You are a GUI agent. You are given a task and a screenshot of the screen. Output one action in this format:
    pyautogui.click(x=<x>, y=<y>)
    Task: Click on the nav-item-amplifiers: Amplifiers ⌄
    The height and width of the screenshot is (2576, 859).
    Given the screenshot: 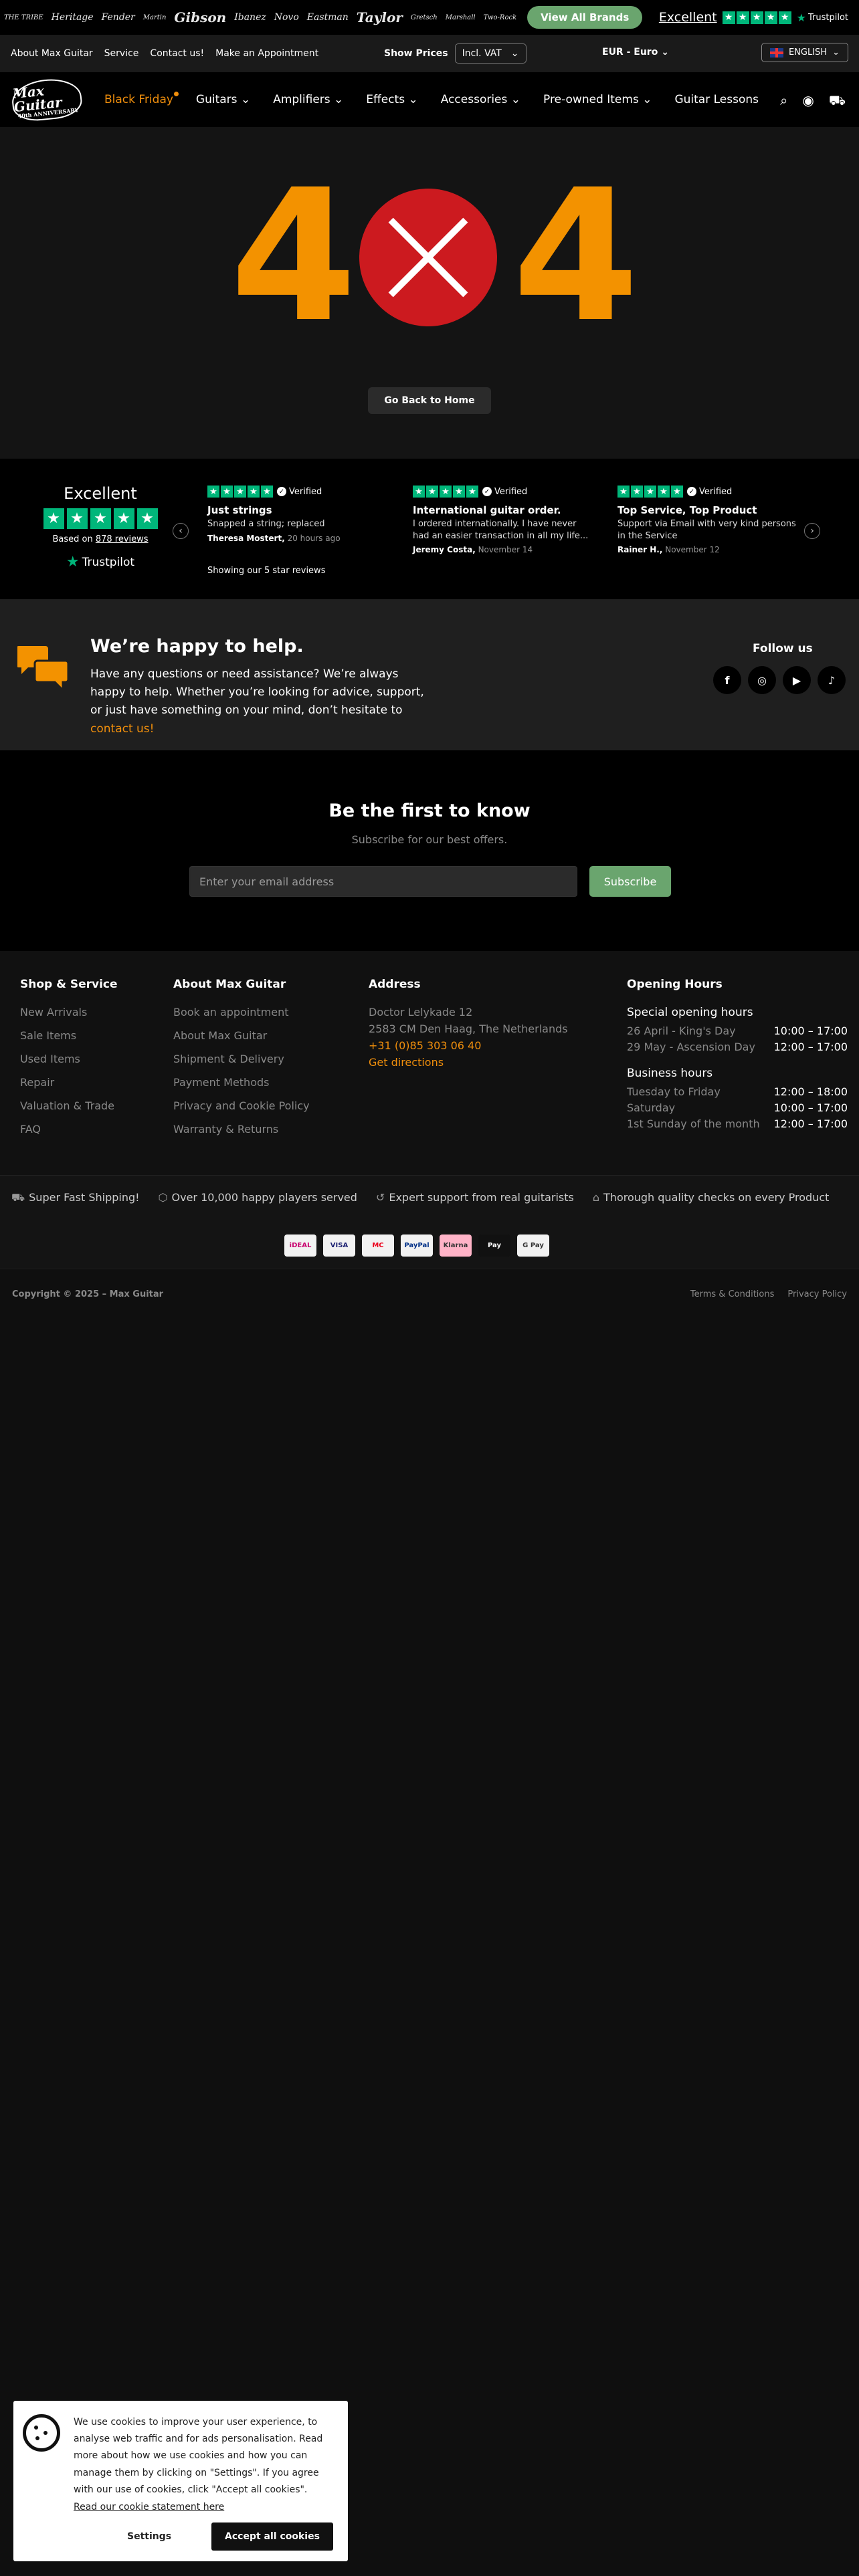 What is the action you would take?
    pyautogui.click(x=308, y=100)
    